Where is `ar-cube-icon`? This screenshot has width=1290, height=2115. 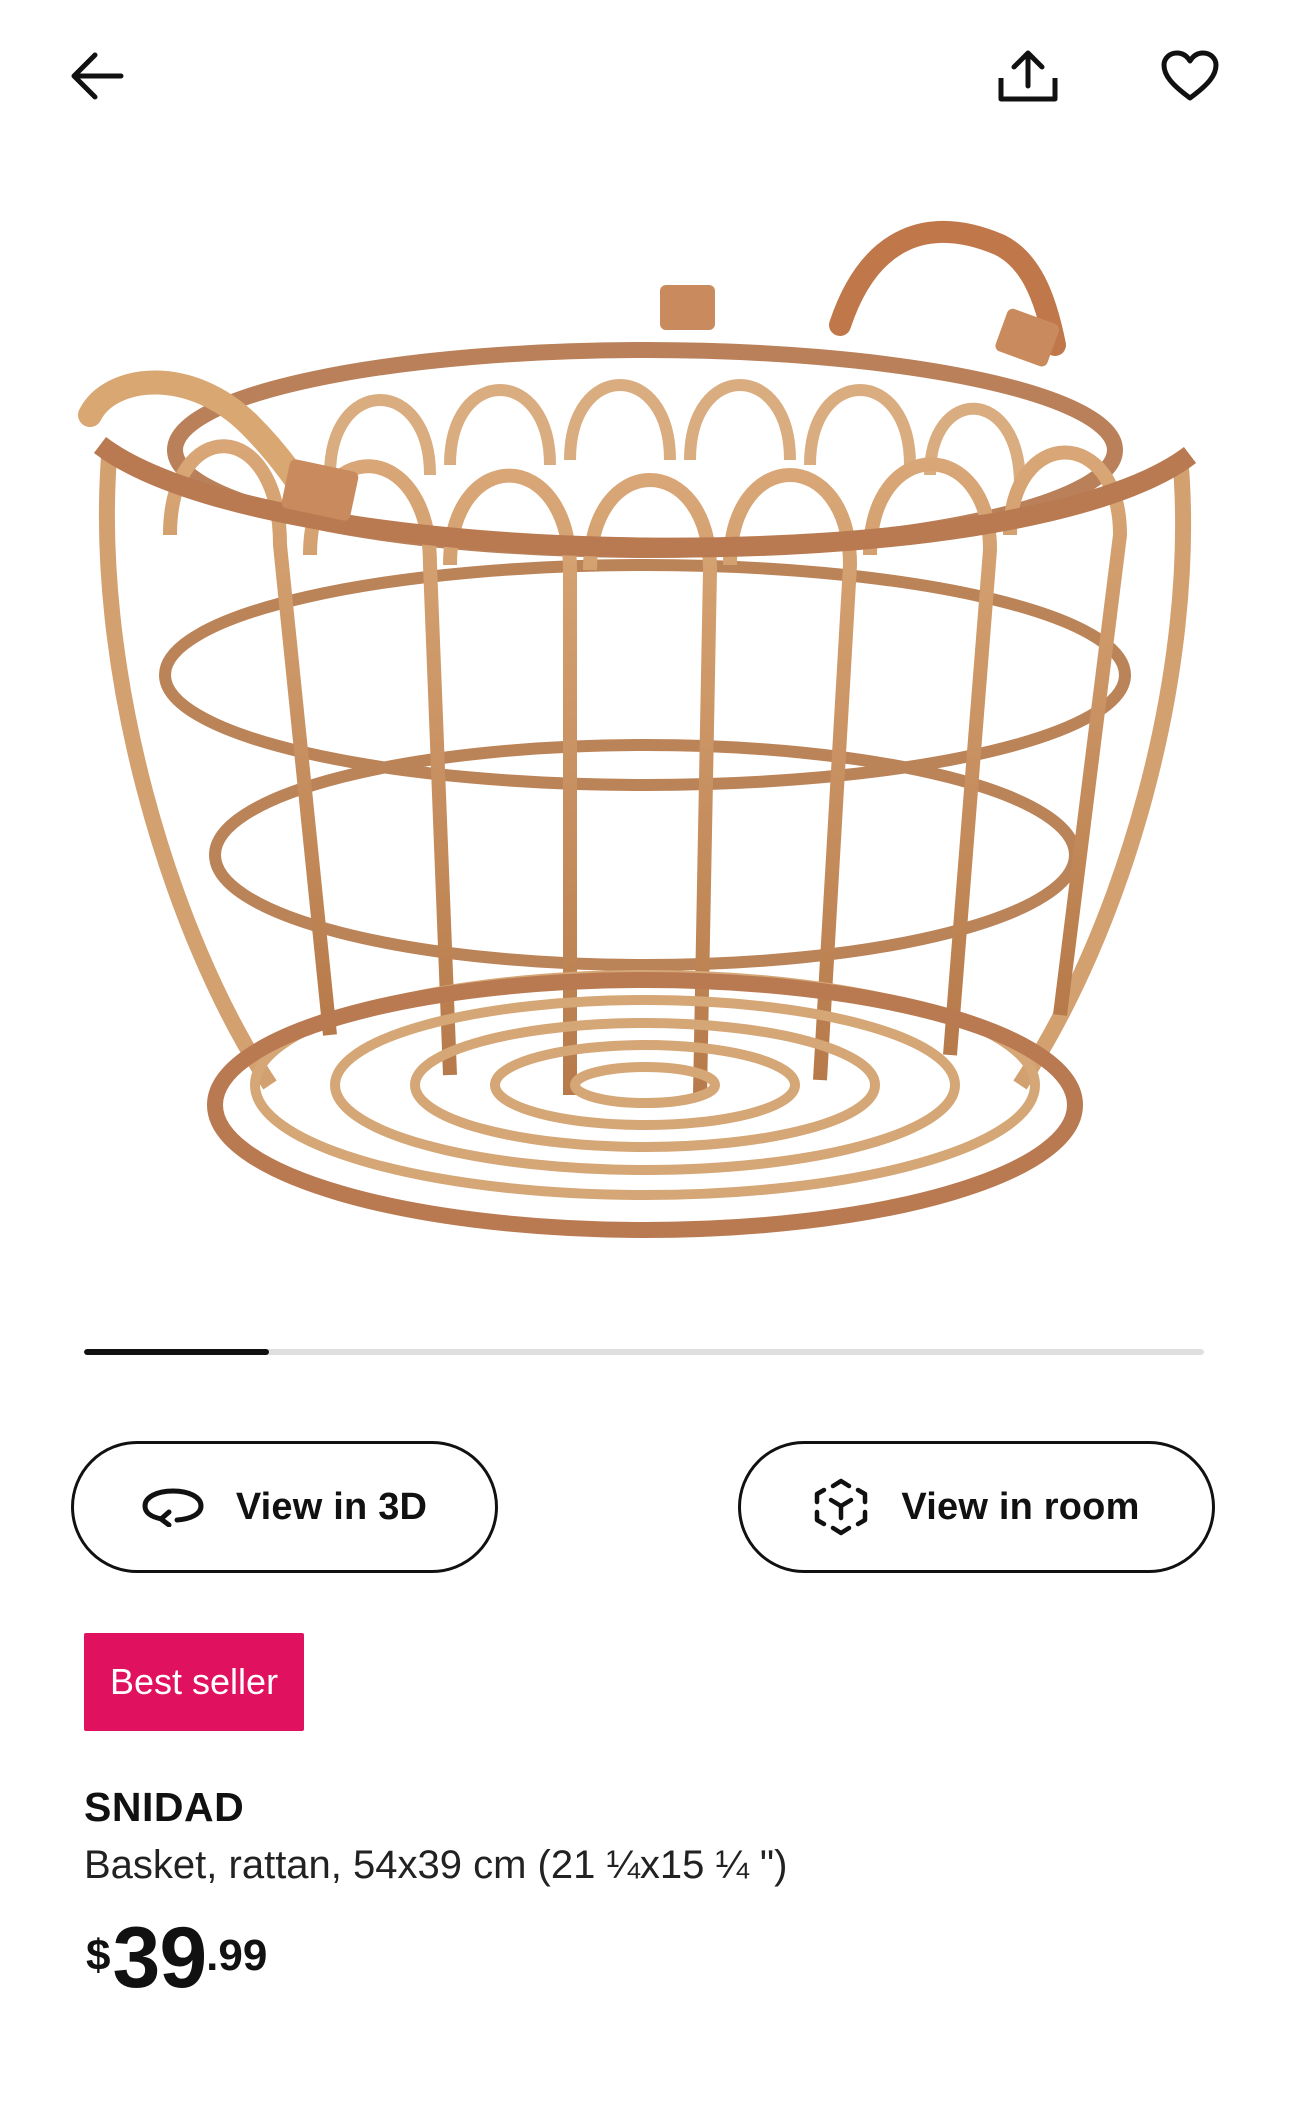
ar-cube-icon is located at coordinates (841, 1507).